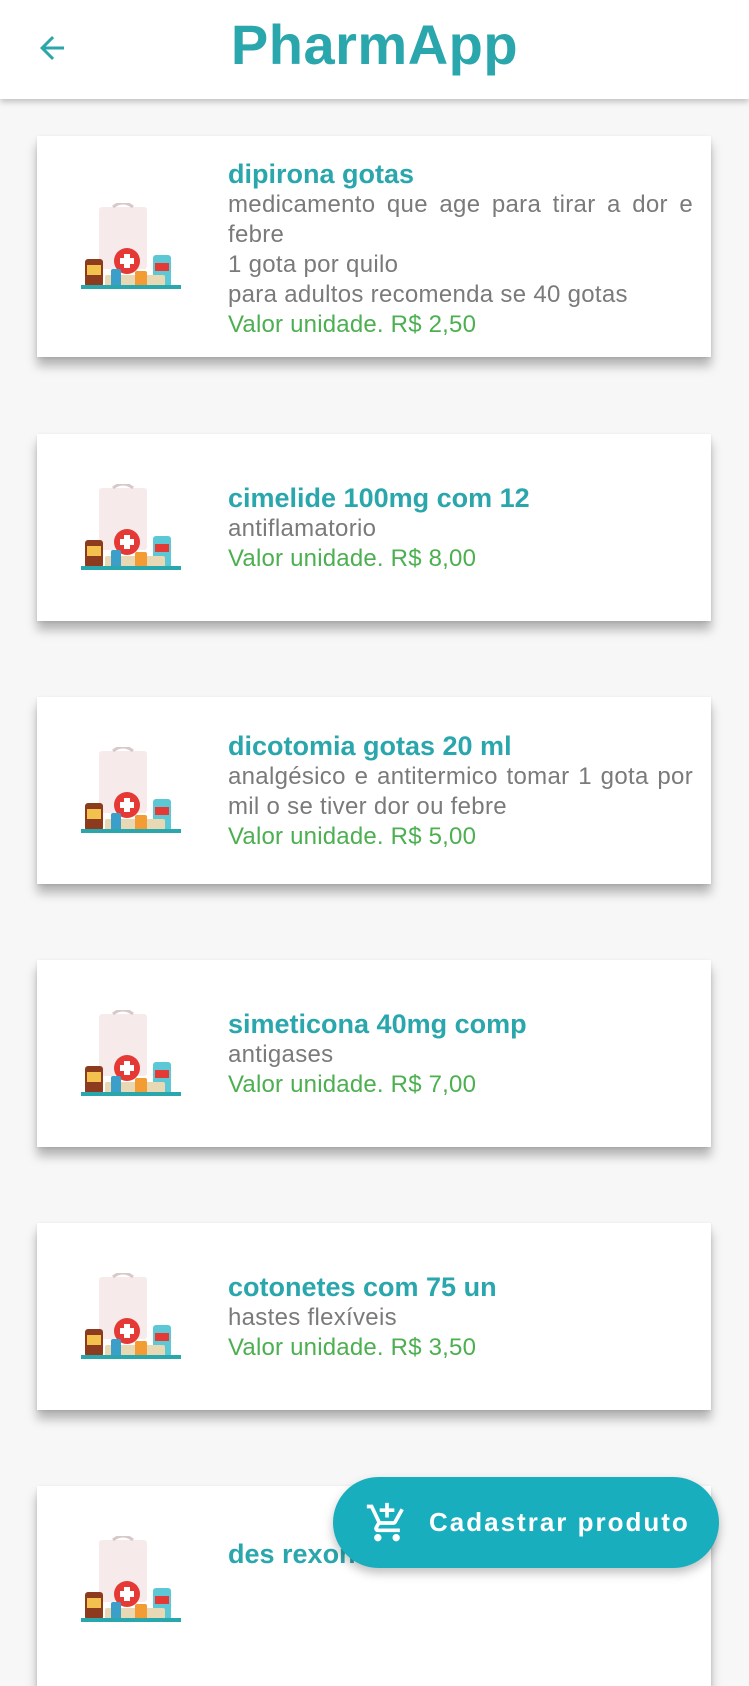  Describe the element at coordinates (281, 1054) in the screenshot. I see `product-description: antigases` at that location.